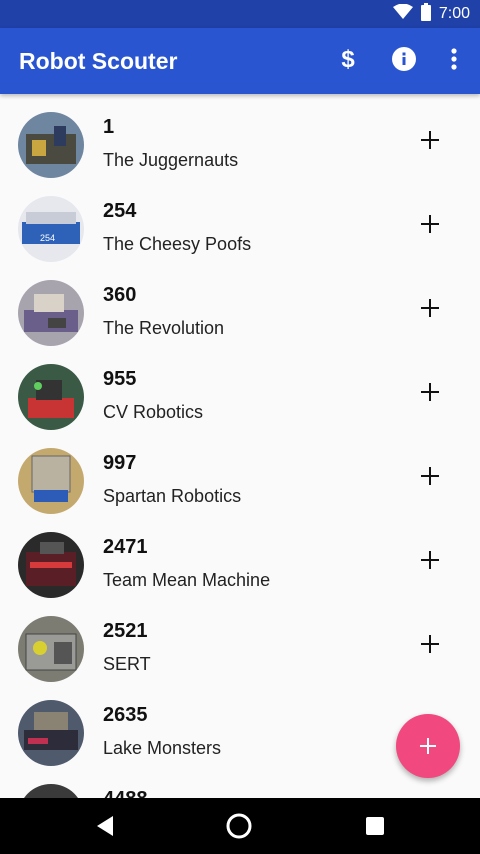  Describe the element at coordinates (125, 547) in the screenshot. I see `team-number: 2471` at that location.